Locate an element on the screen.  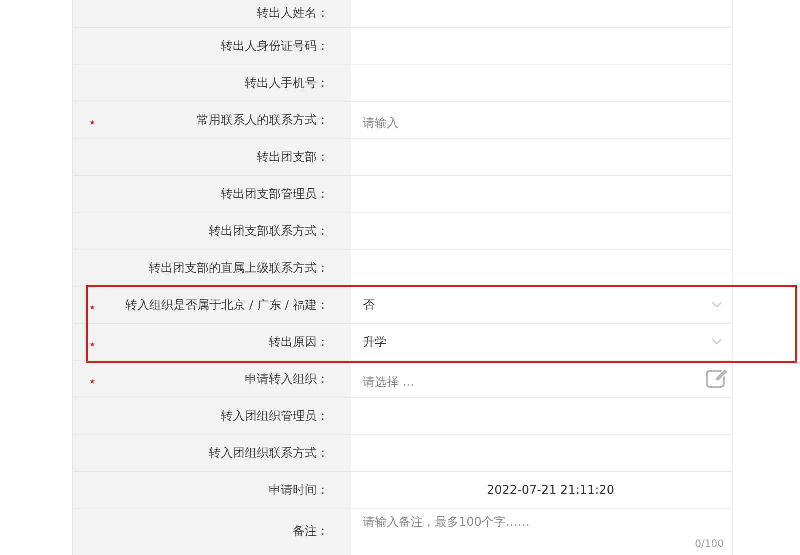
character-counter: 0/100 is located at coordinates (709, 544).